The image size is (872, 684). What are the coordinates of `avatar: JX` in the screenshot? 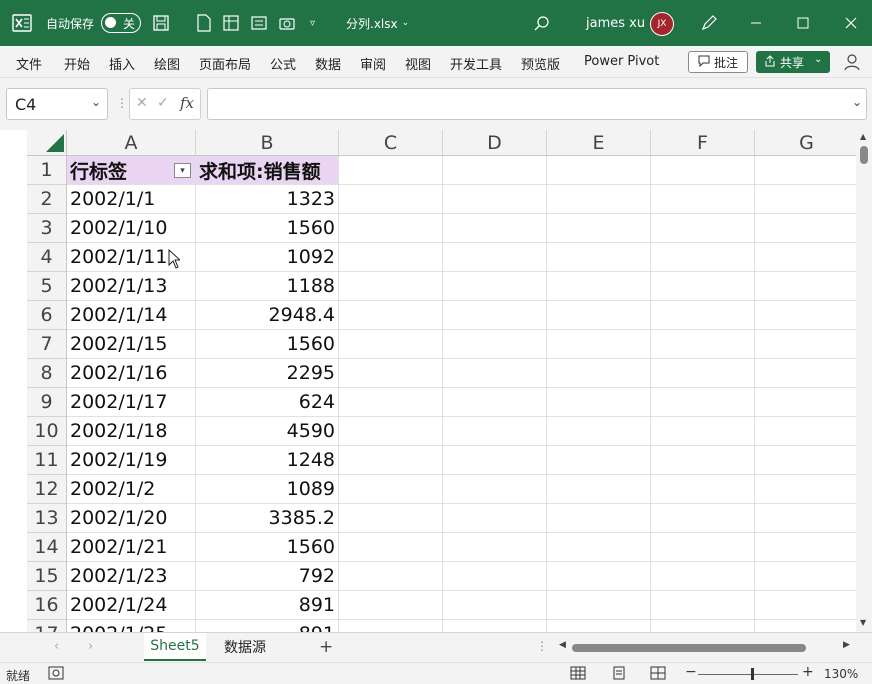 It's located at (662, 24).